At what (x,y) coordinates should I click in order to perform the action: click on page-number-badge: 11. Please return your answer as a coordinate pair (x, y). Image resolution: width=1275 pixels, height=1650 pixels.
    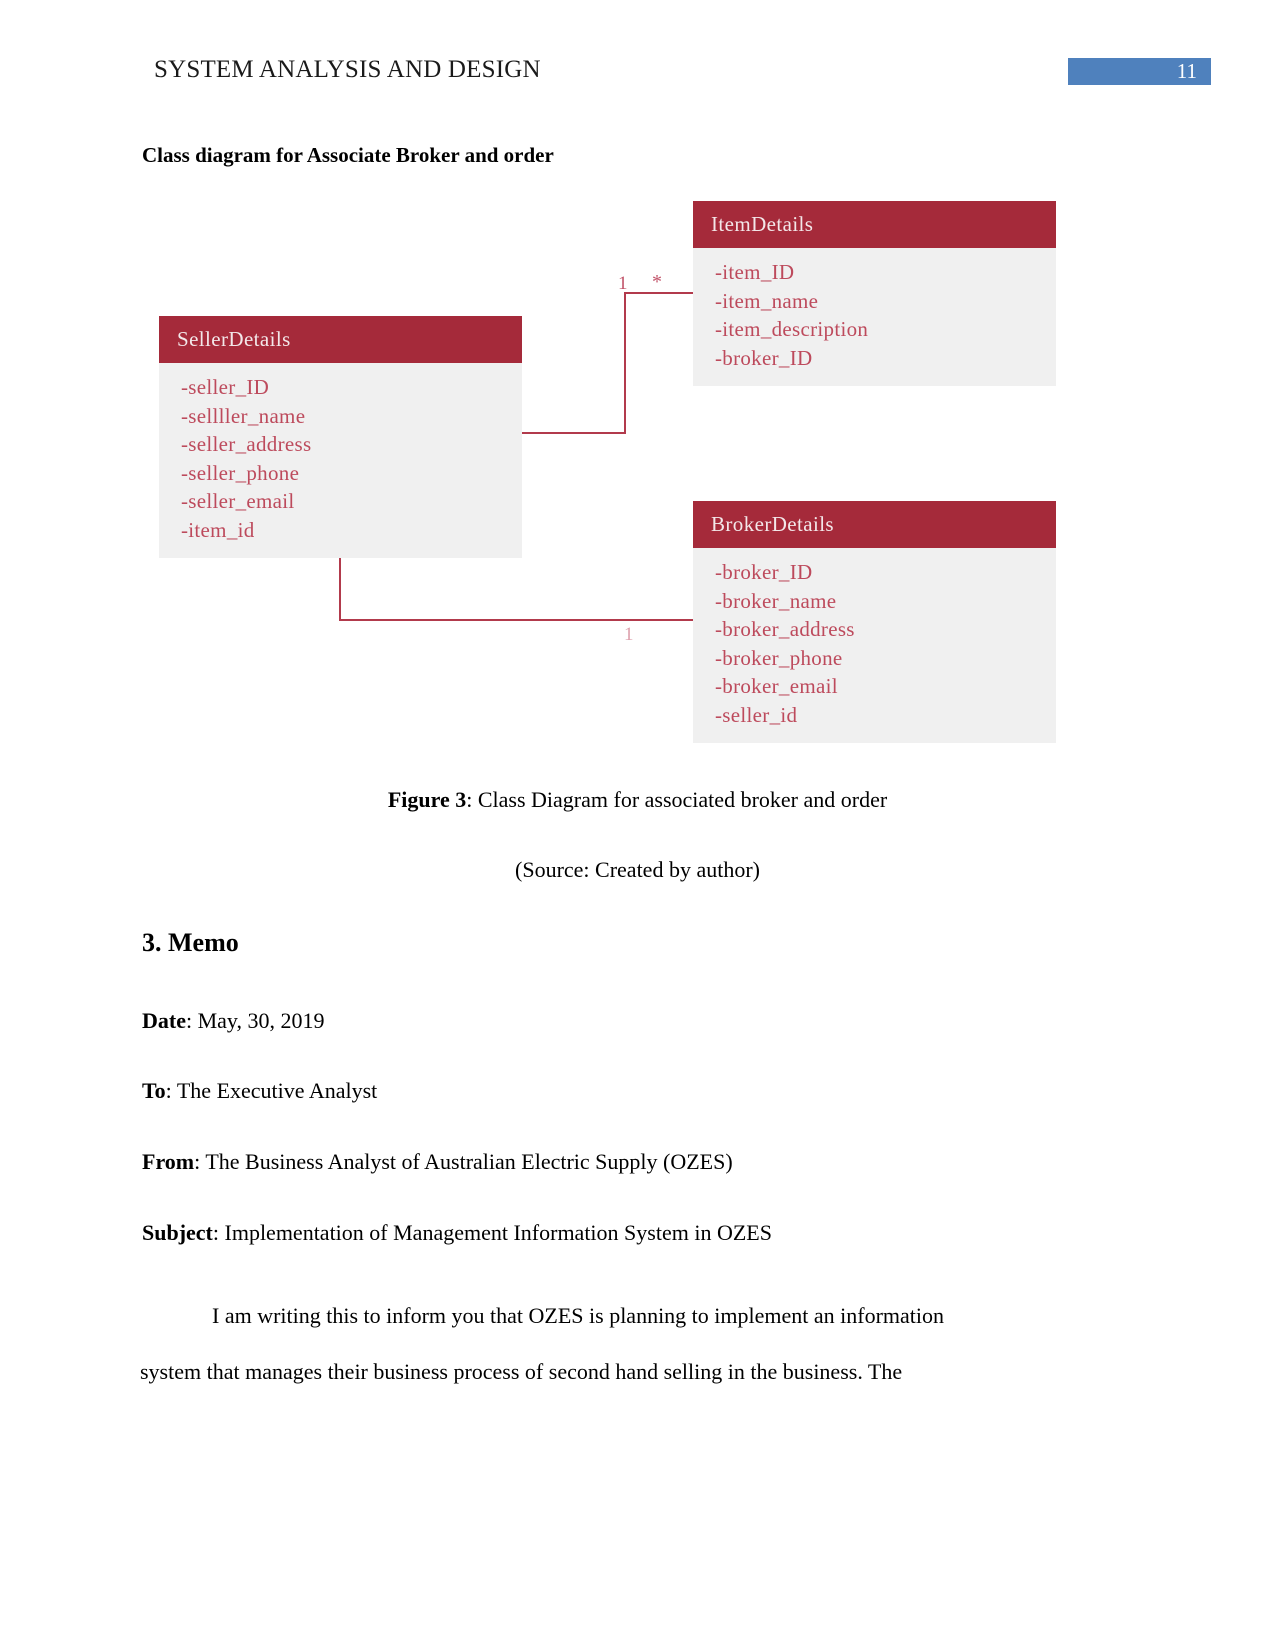
    Looking at the image, I should click on (1139, 71).